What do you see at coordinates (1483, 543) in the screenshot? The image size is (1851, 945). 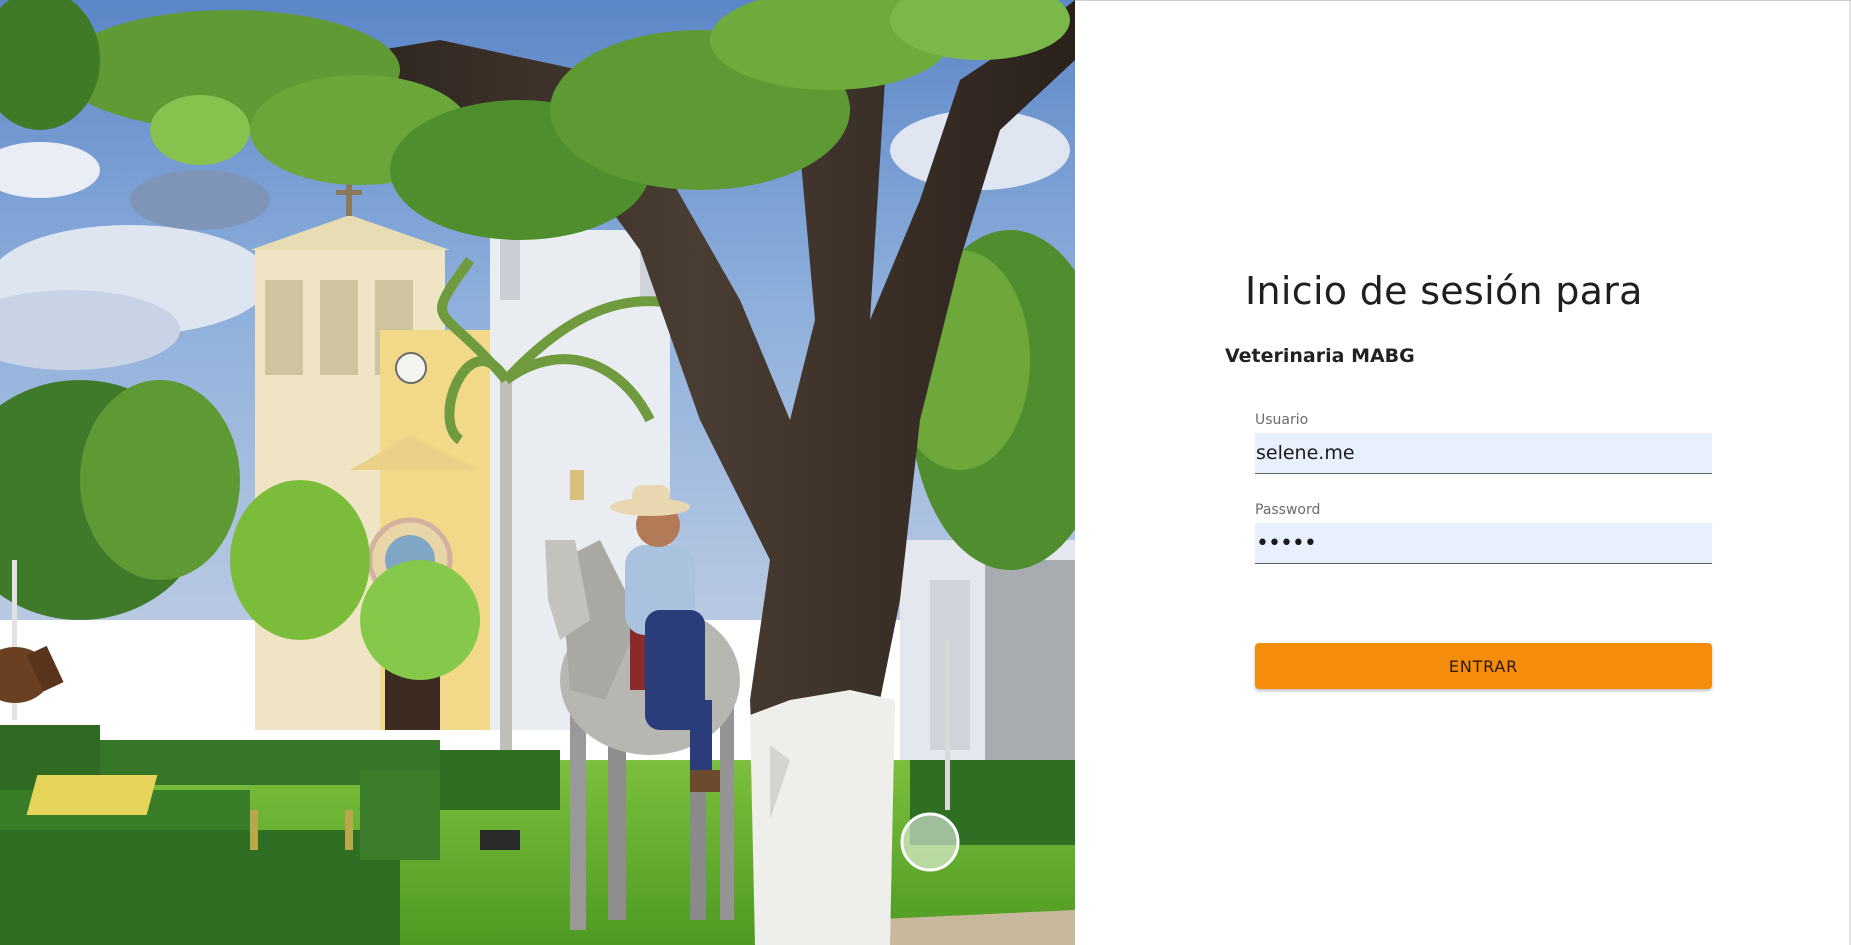 I see `password-input` at bounding box center [1483, 543].